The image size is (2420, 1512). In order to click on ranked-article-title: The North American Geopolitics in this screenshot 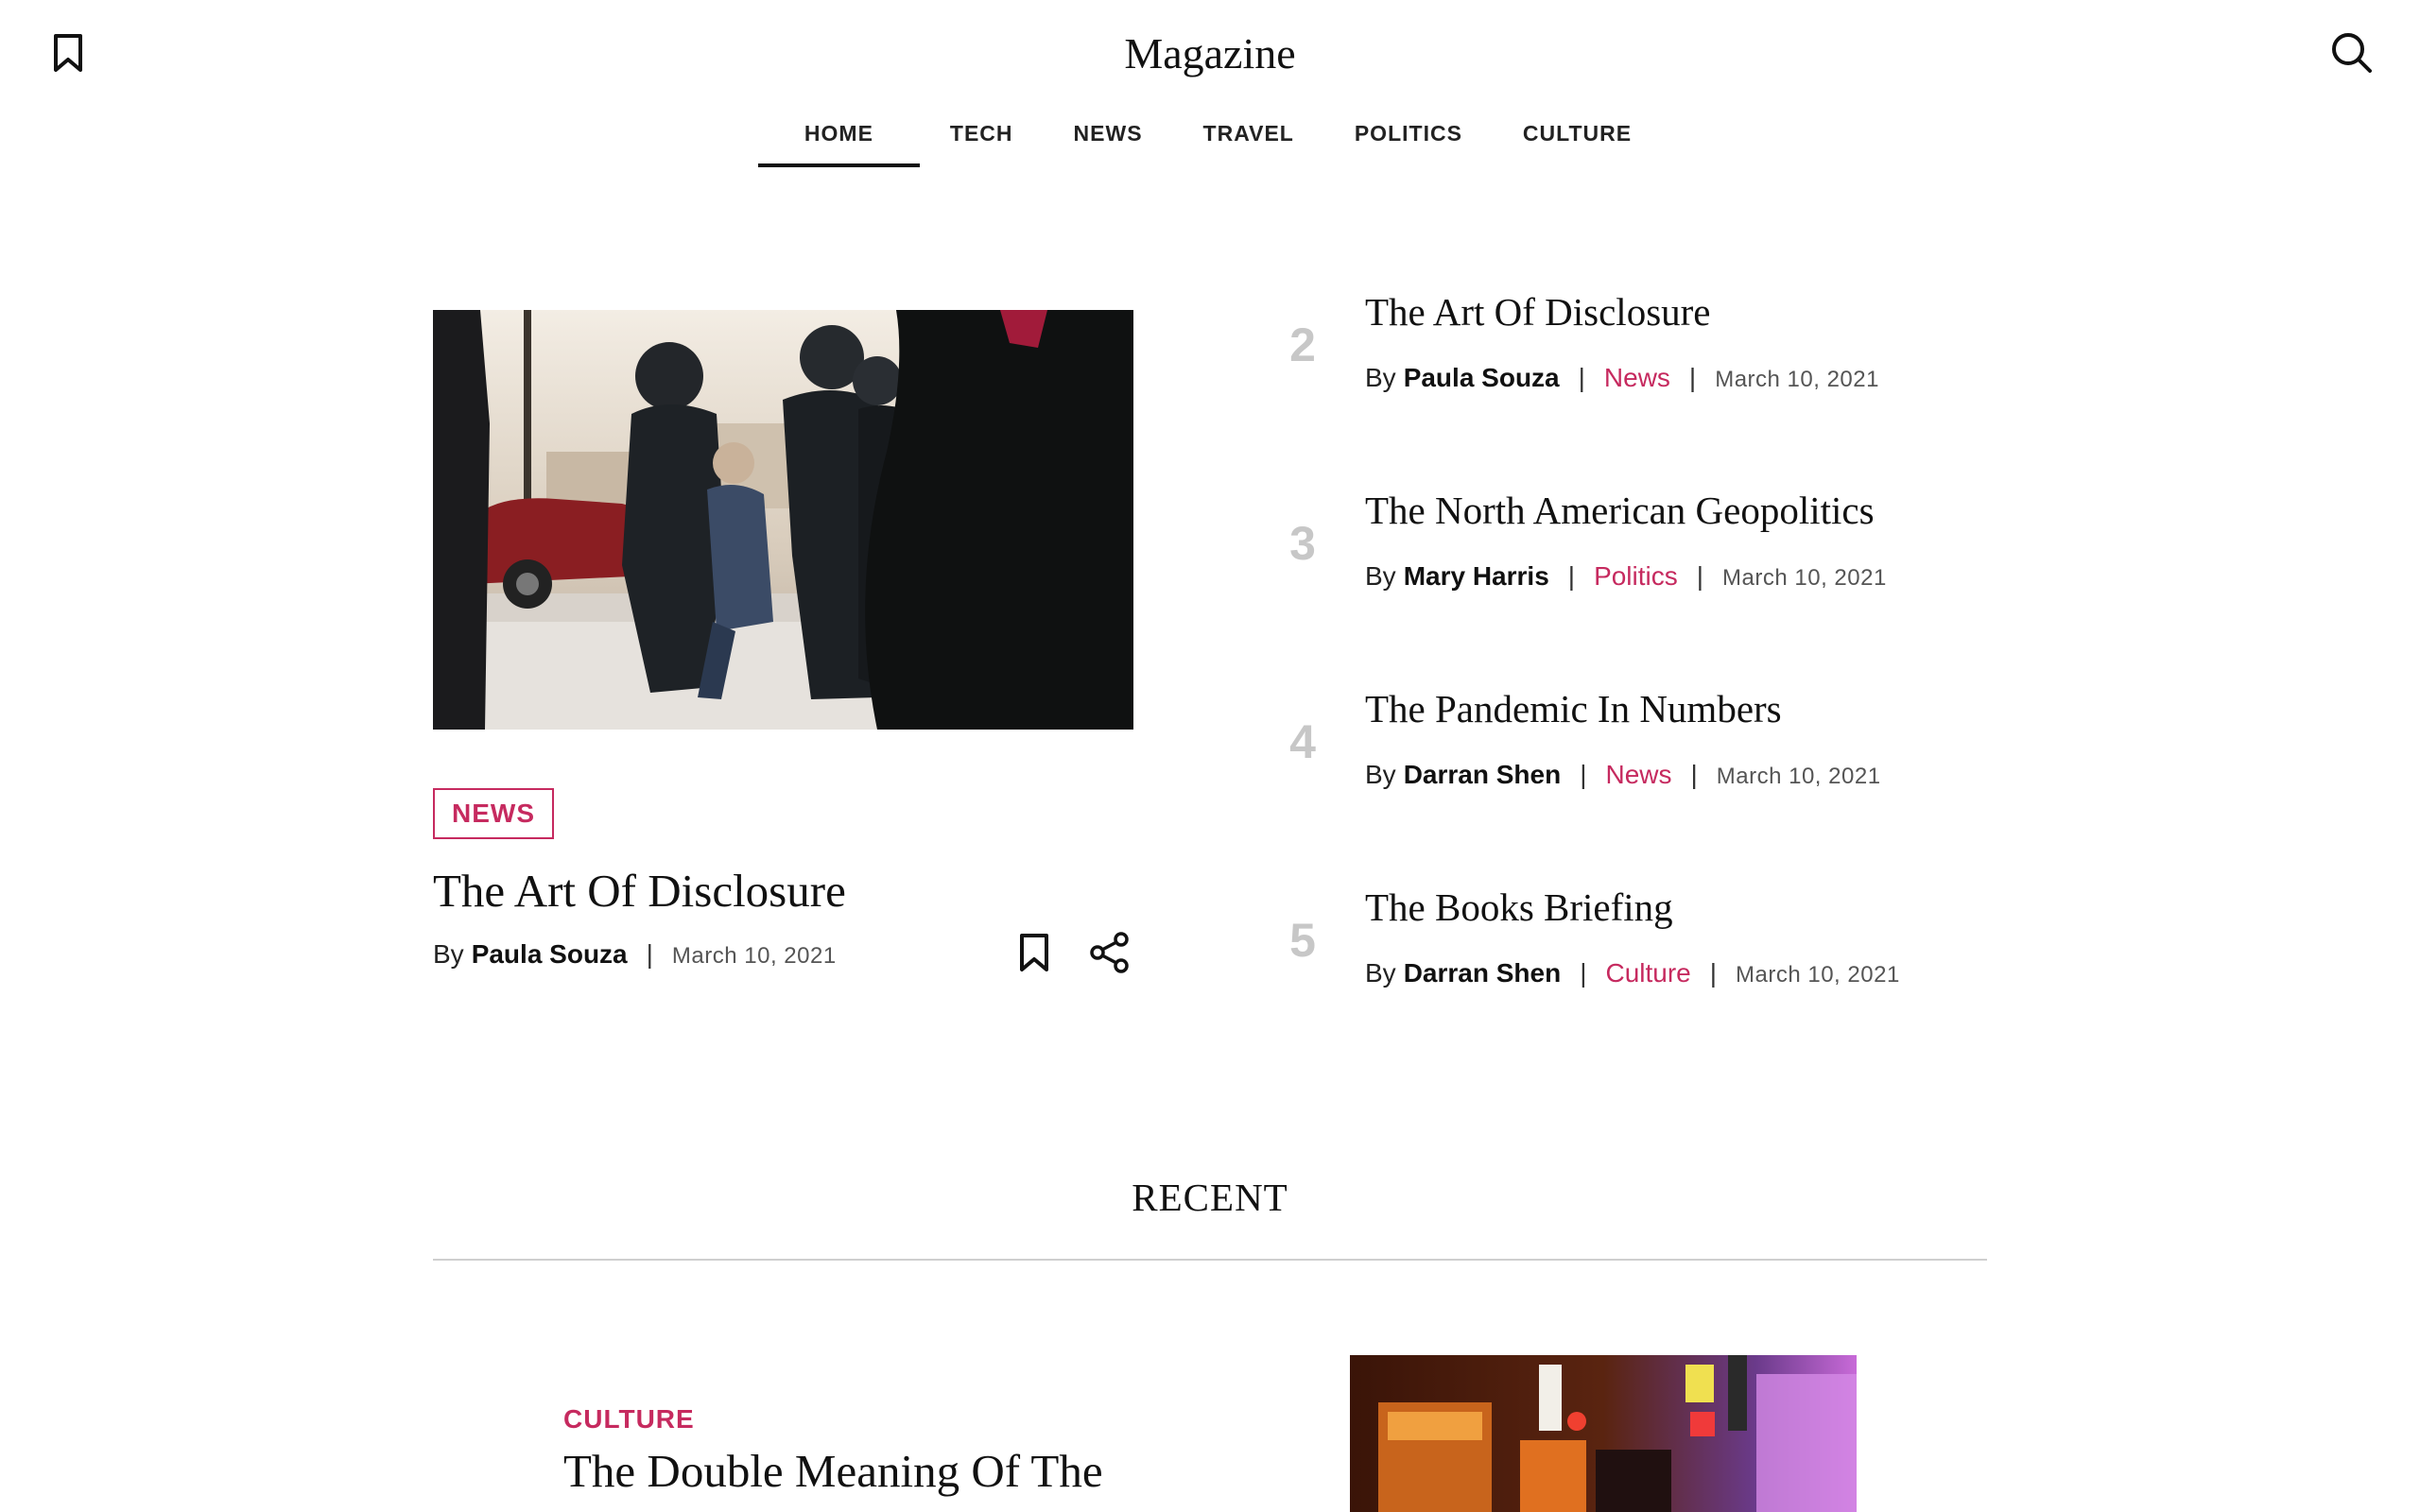, I will do `click(1620, 510)`.